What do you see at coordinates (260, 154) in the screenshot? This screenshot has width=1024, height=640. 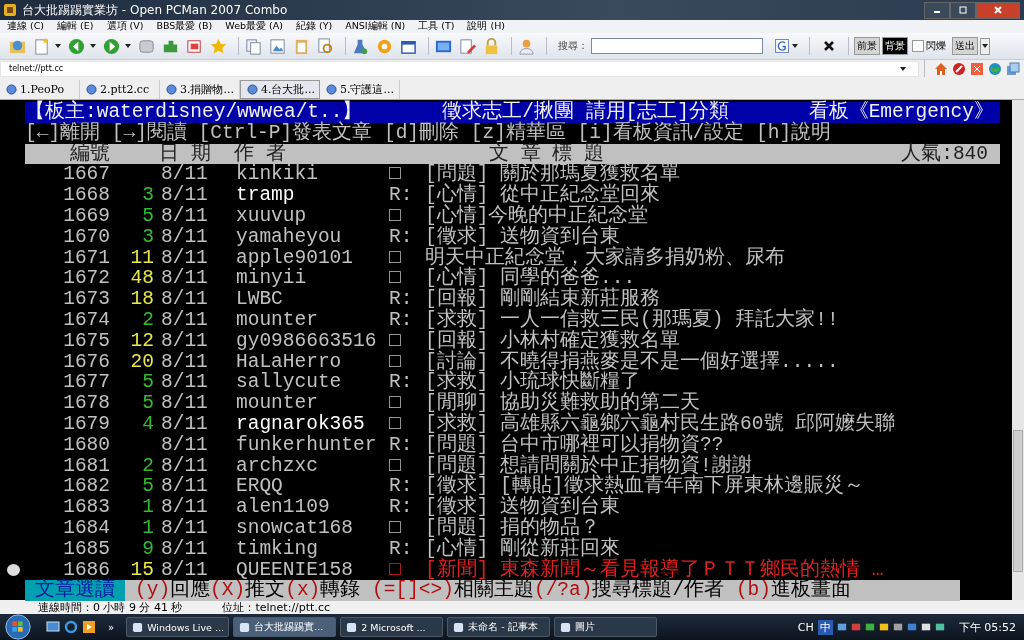 I see `column-header: 作 者` at bounding box center [260, 154].